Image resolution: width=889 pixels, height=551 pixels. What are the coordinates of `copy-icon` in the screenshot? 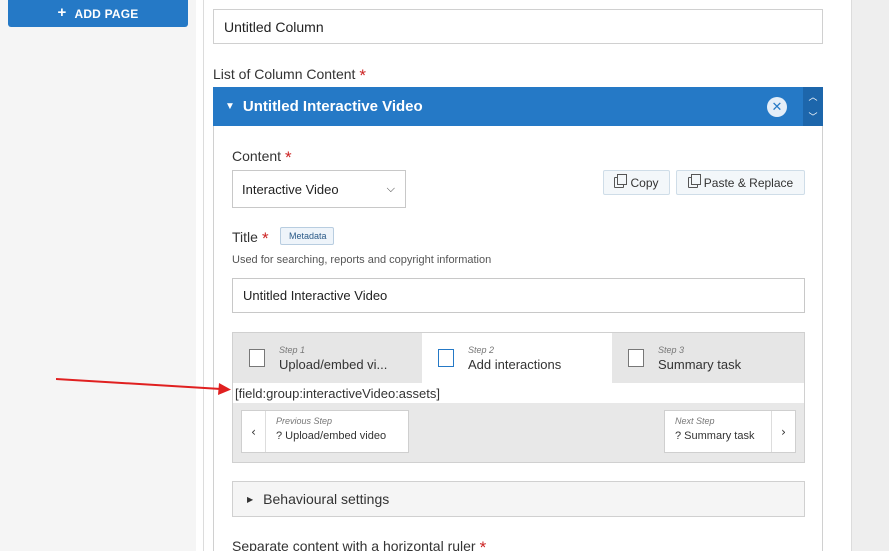 It's located at (621, 181).